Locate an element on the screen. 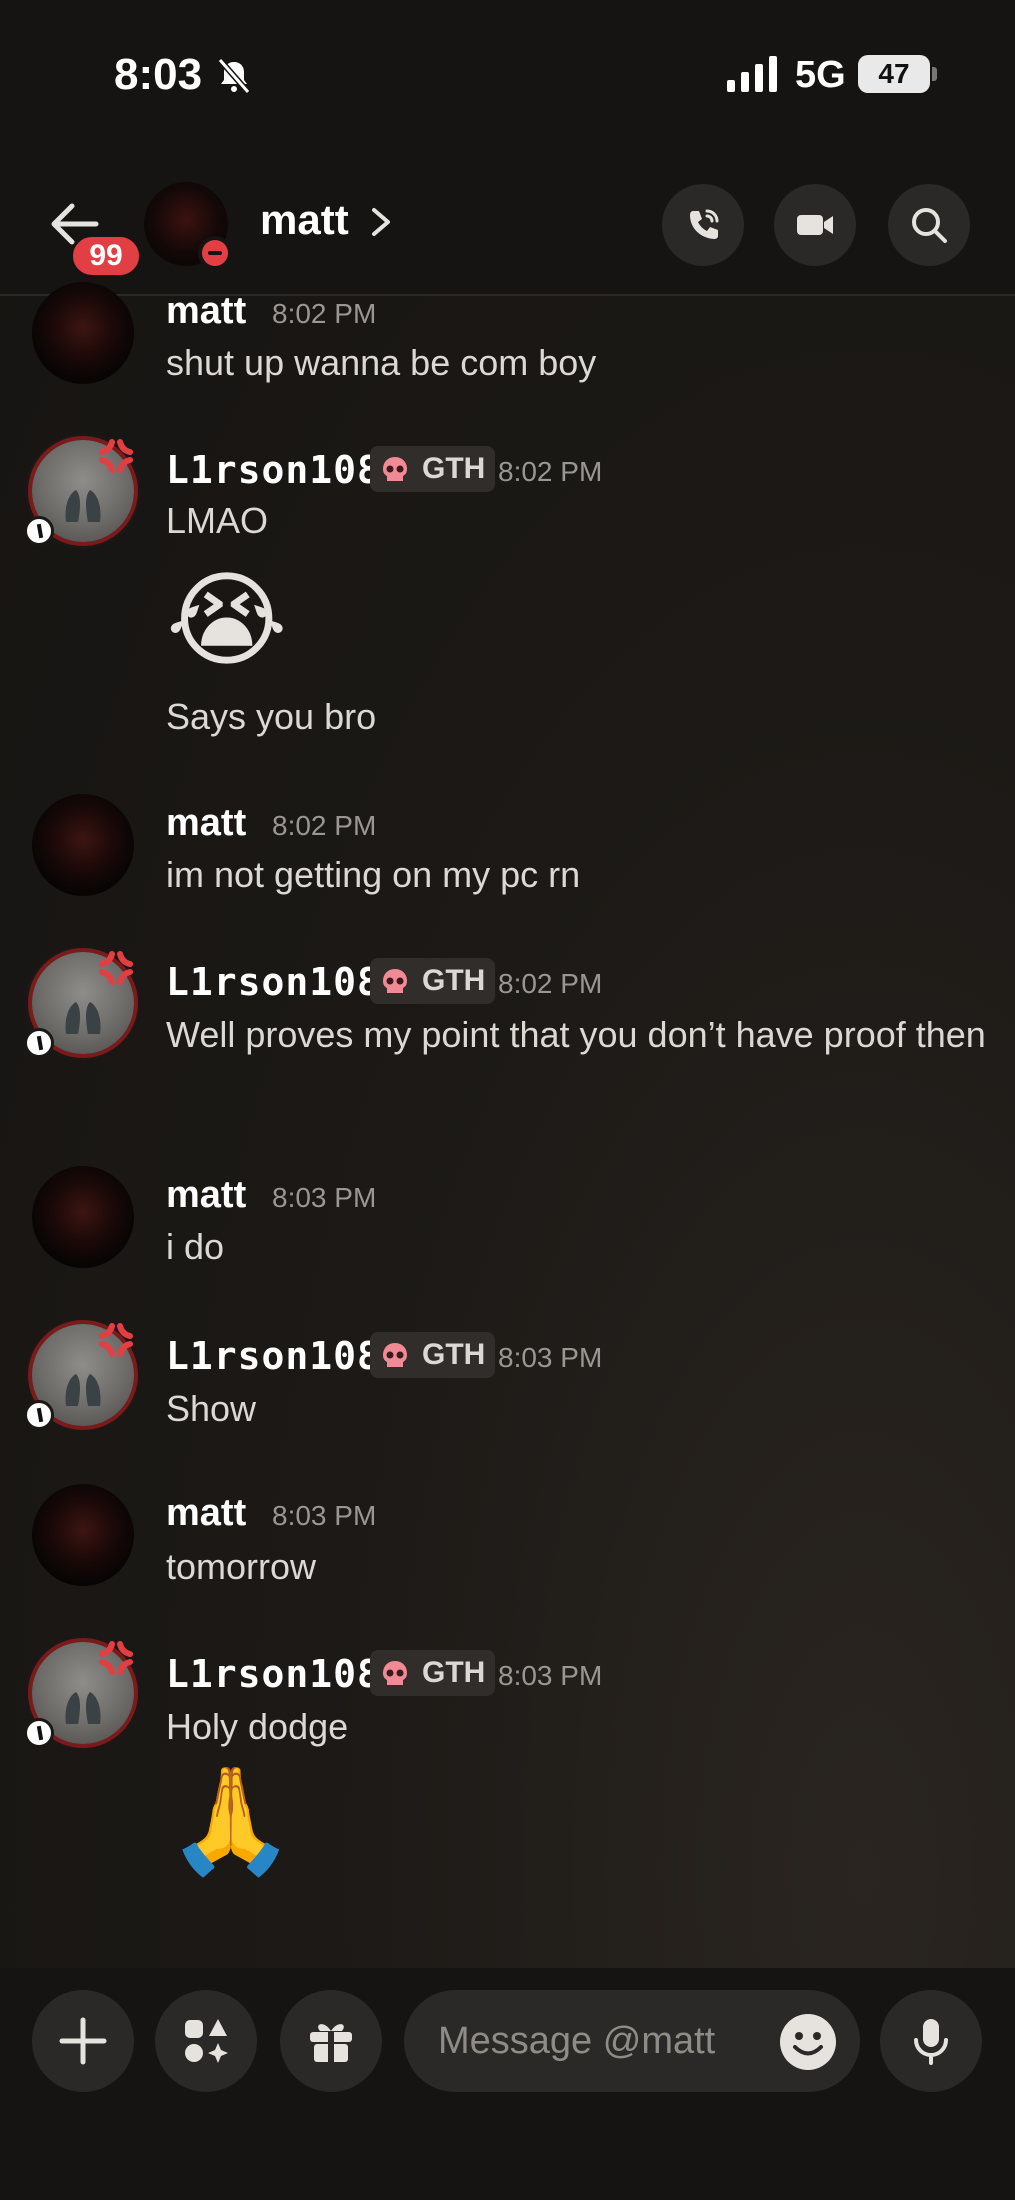 This screenshot has width=1015, height=2200. search-button is located at coordinates (929, 225).